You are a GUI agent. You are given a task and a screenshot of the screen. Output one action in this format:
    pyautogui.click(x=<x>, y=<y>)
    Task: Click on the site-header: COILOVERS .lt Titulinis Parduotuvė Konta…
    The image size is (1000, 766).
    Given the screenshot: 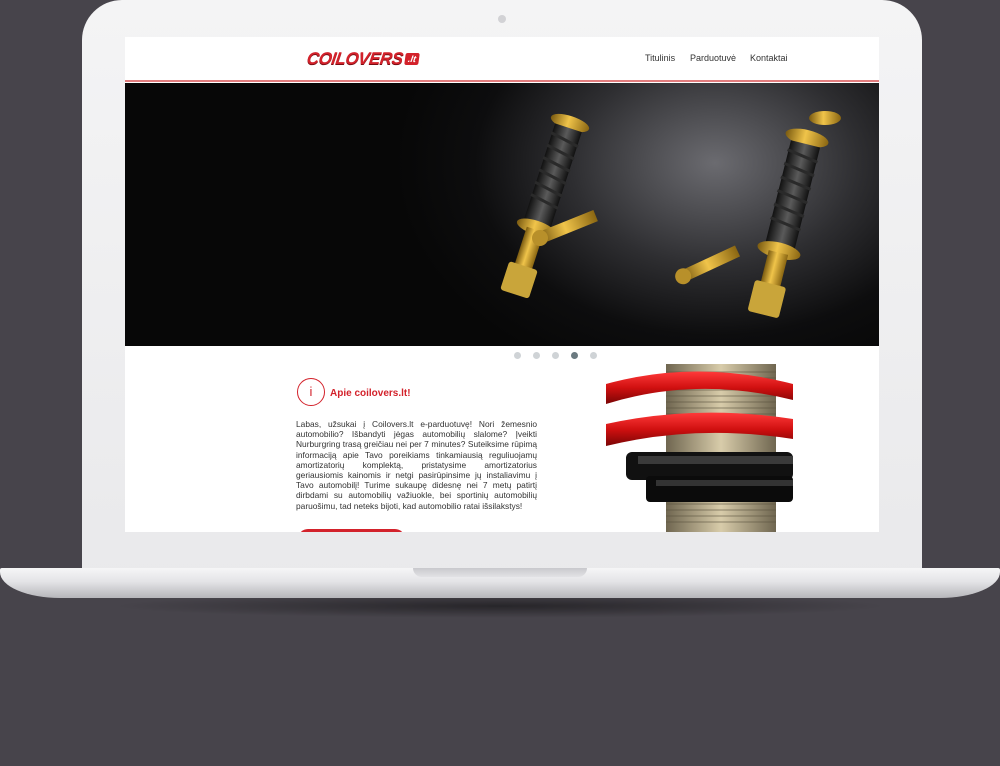 What is the action you would take?
    pyautogui.click(x=502, y=58)
    